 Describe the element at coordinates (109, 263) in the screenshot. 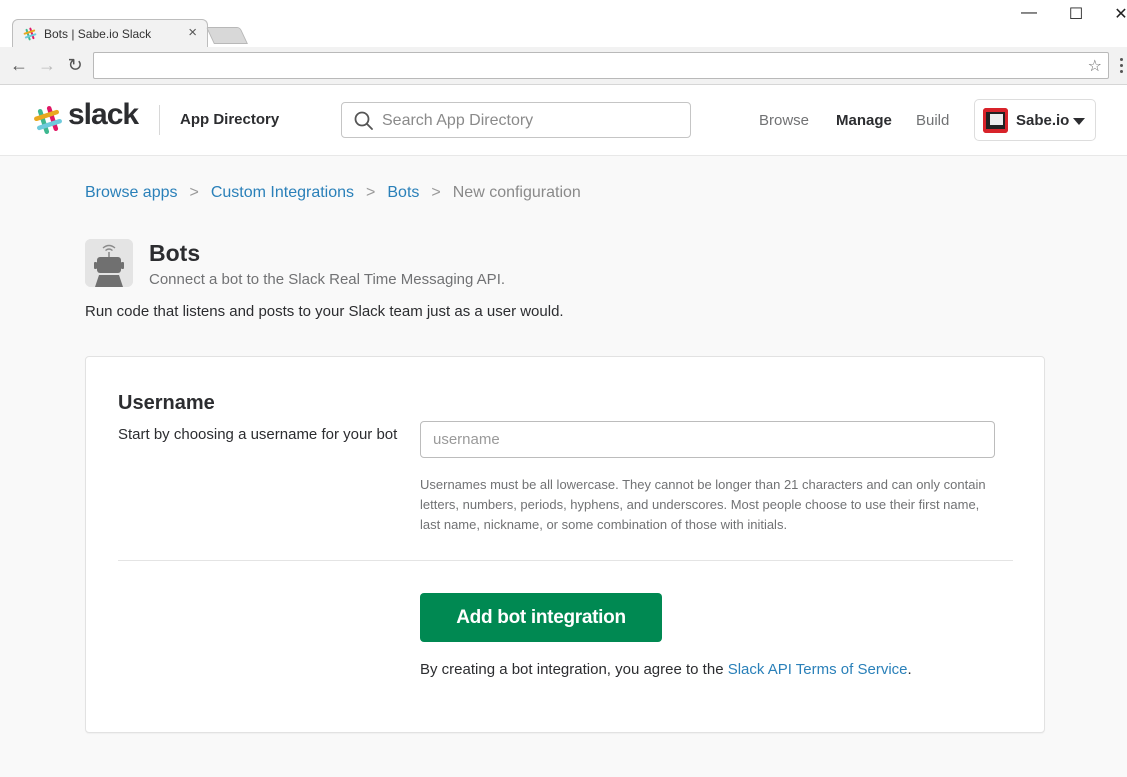

I see `bot-app-icon` at that location.